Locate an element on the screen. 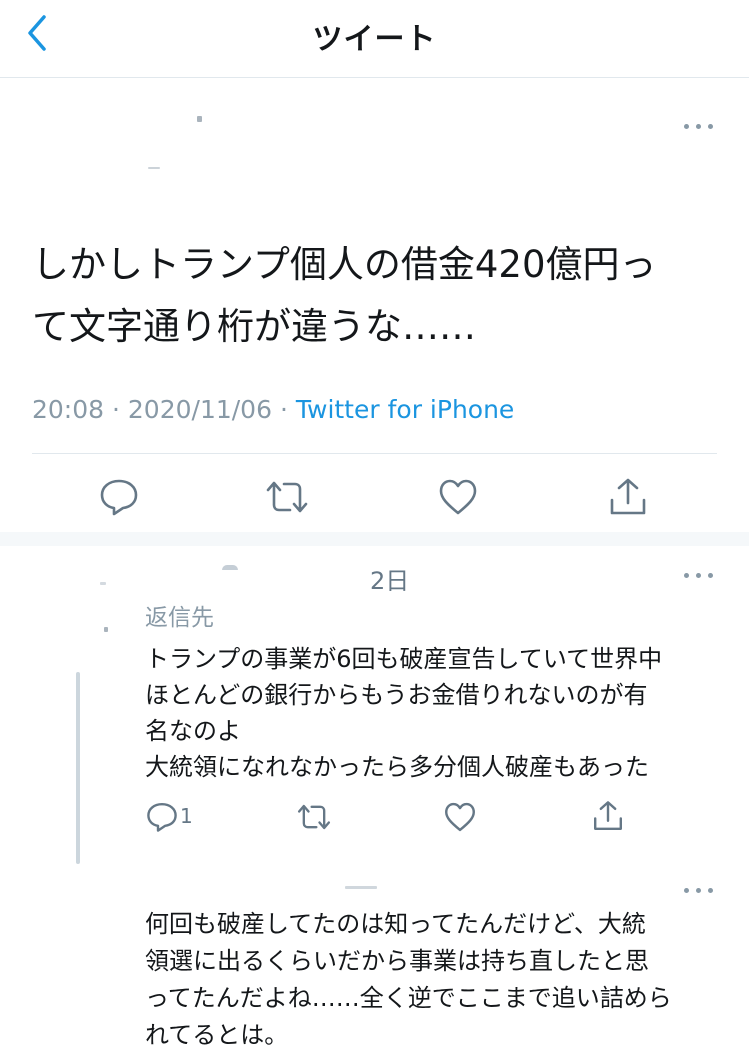 The image size is (749, 1056). header-bar: ツイート is located at coordinates (374, 39).